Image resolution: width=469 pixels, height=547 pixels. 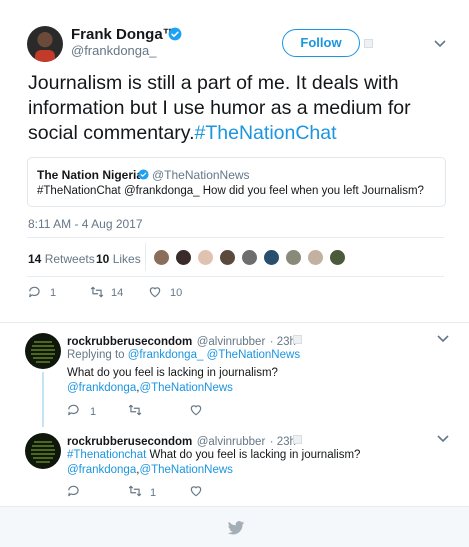 I want to click on retweets-count: 14, so click(x=35, y=259).